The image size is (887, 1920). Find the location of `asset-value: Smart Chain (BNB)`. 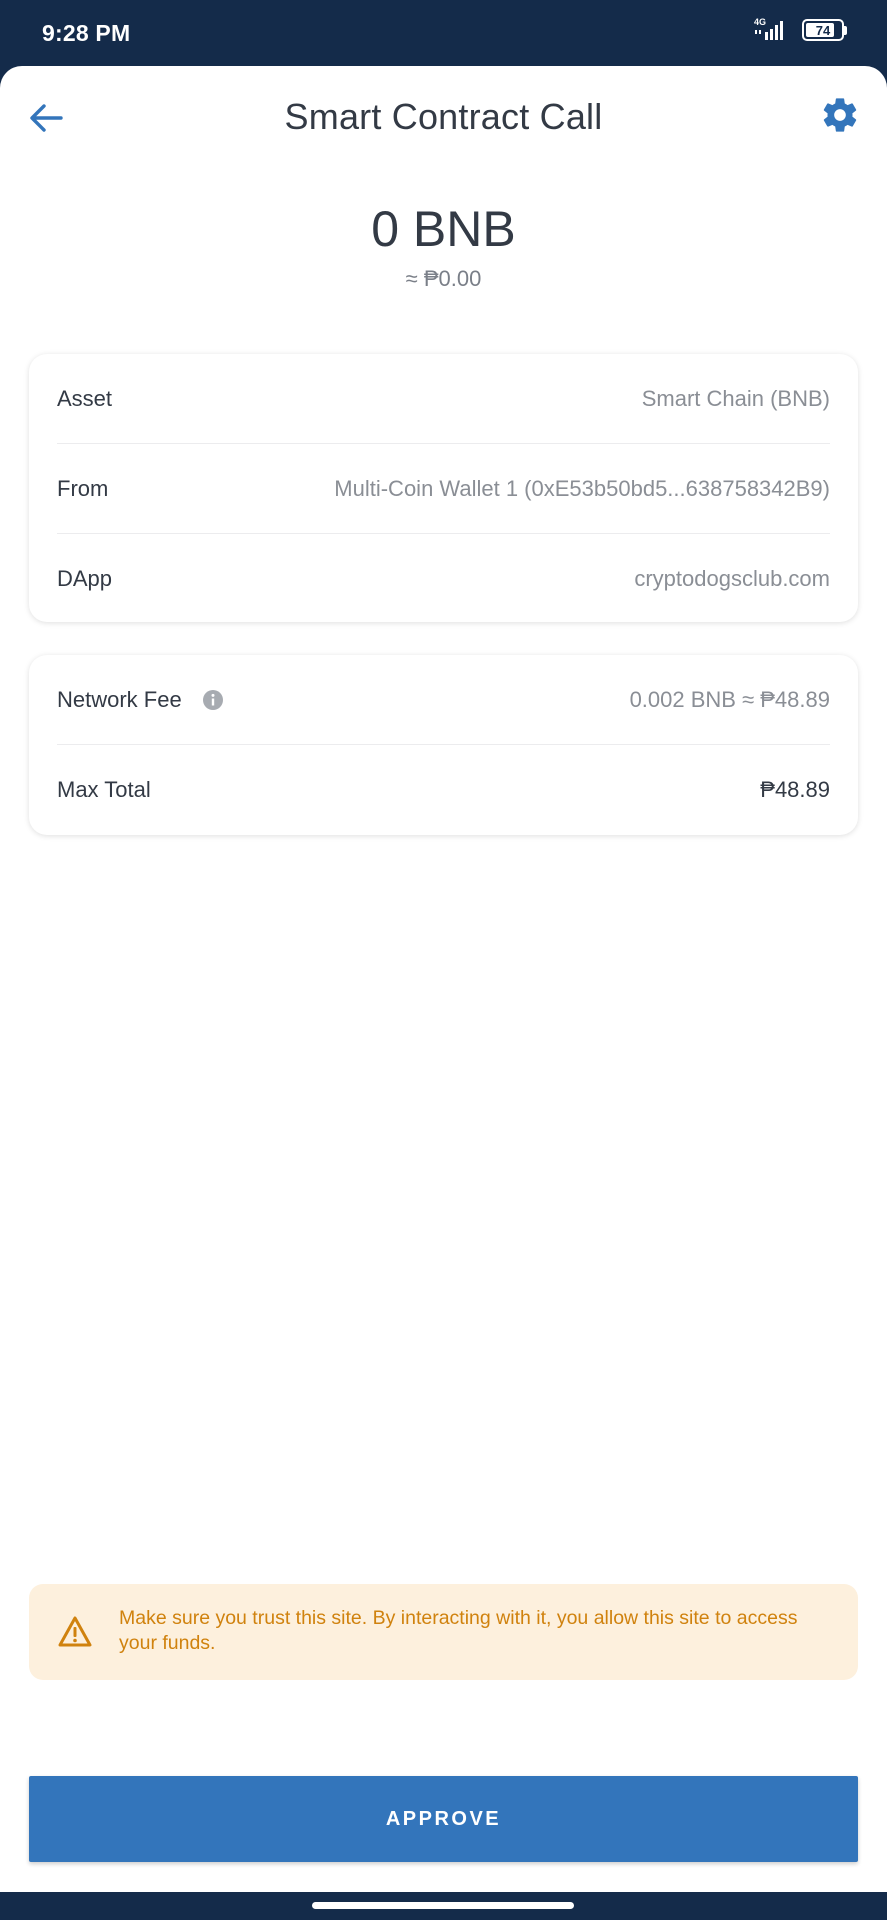

asset-value: Smart Chain (BNB) is located at coordinates (735, 398).